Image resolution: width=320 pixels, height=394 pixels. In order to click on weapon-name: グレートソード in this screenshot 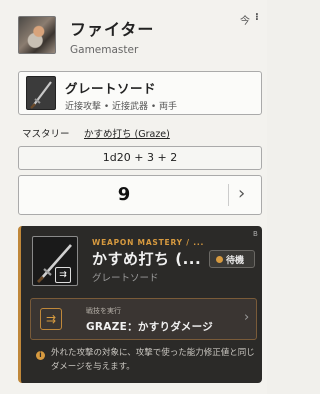, I will do `click(111, 88)`.